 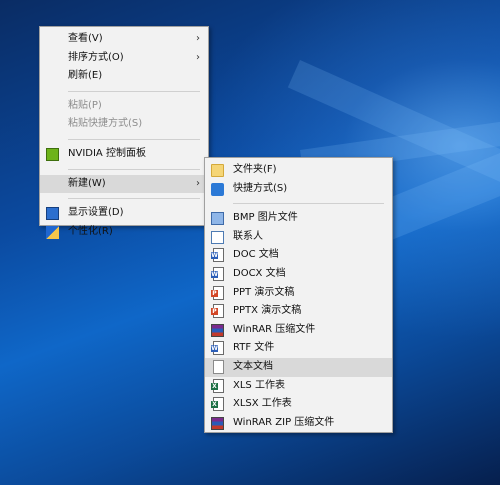 I want to click on menu-item-label: PPT 演示文稿, so click(x=264, y=292).